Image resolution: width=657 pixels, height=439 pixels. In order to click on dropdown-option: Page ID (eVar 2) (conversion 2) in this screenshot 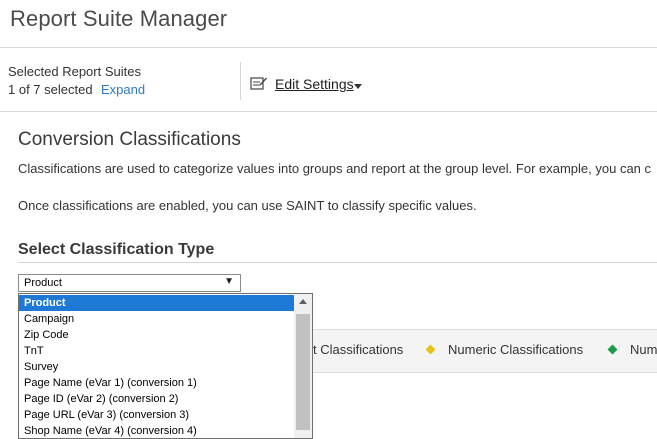, I will do `click(156, 399)`.